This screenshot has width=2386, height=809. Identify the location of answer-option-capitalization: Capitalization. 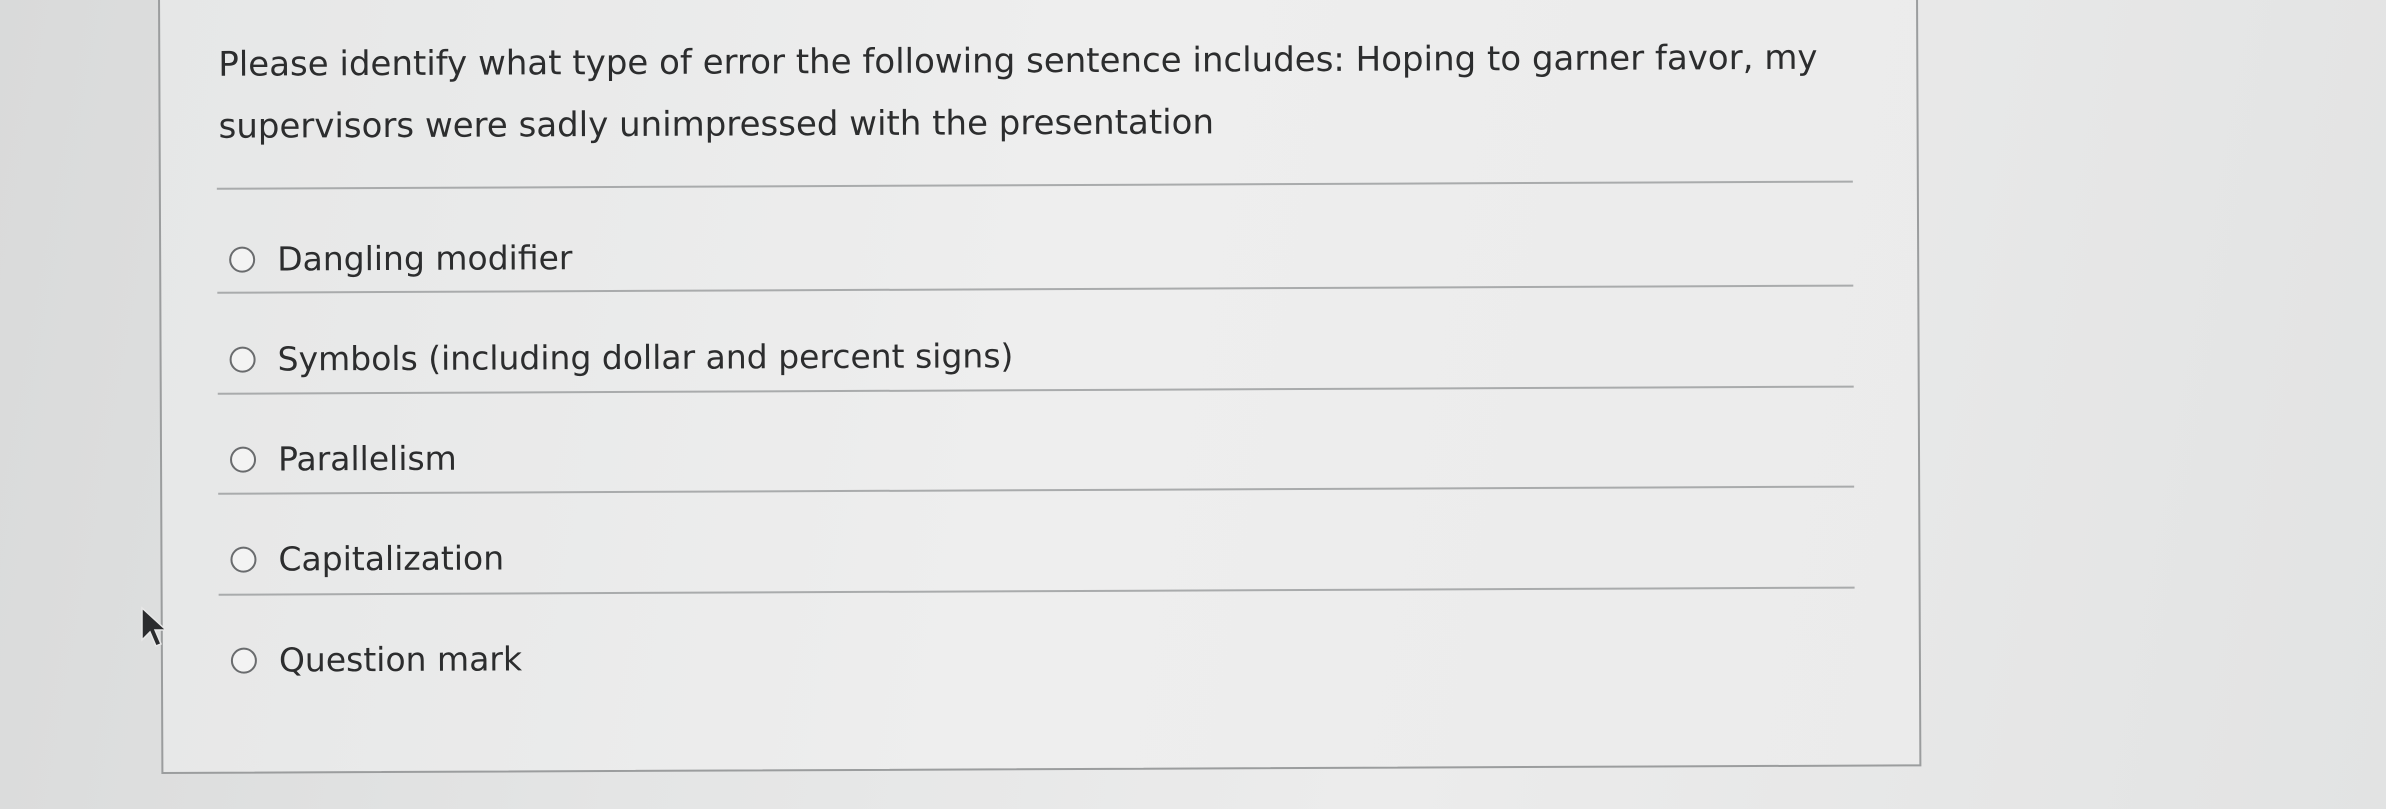
(367, 558).